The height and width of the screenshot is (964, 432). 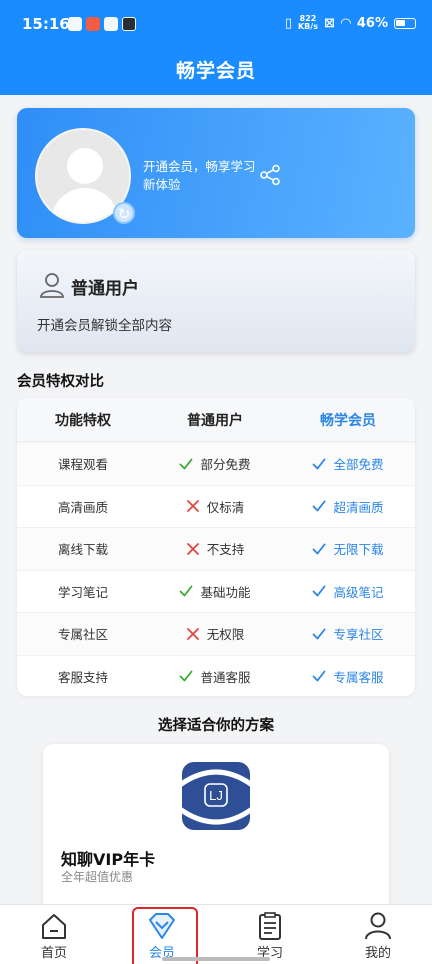 What do you see at coordinates (358, 465) in the screenshot?
I see `vip-value: 全部免费` at bounding box center [358, 465].